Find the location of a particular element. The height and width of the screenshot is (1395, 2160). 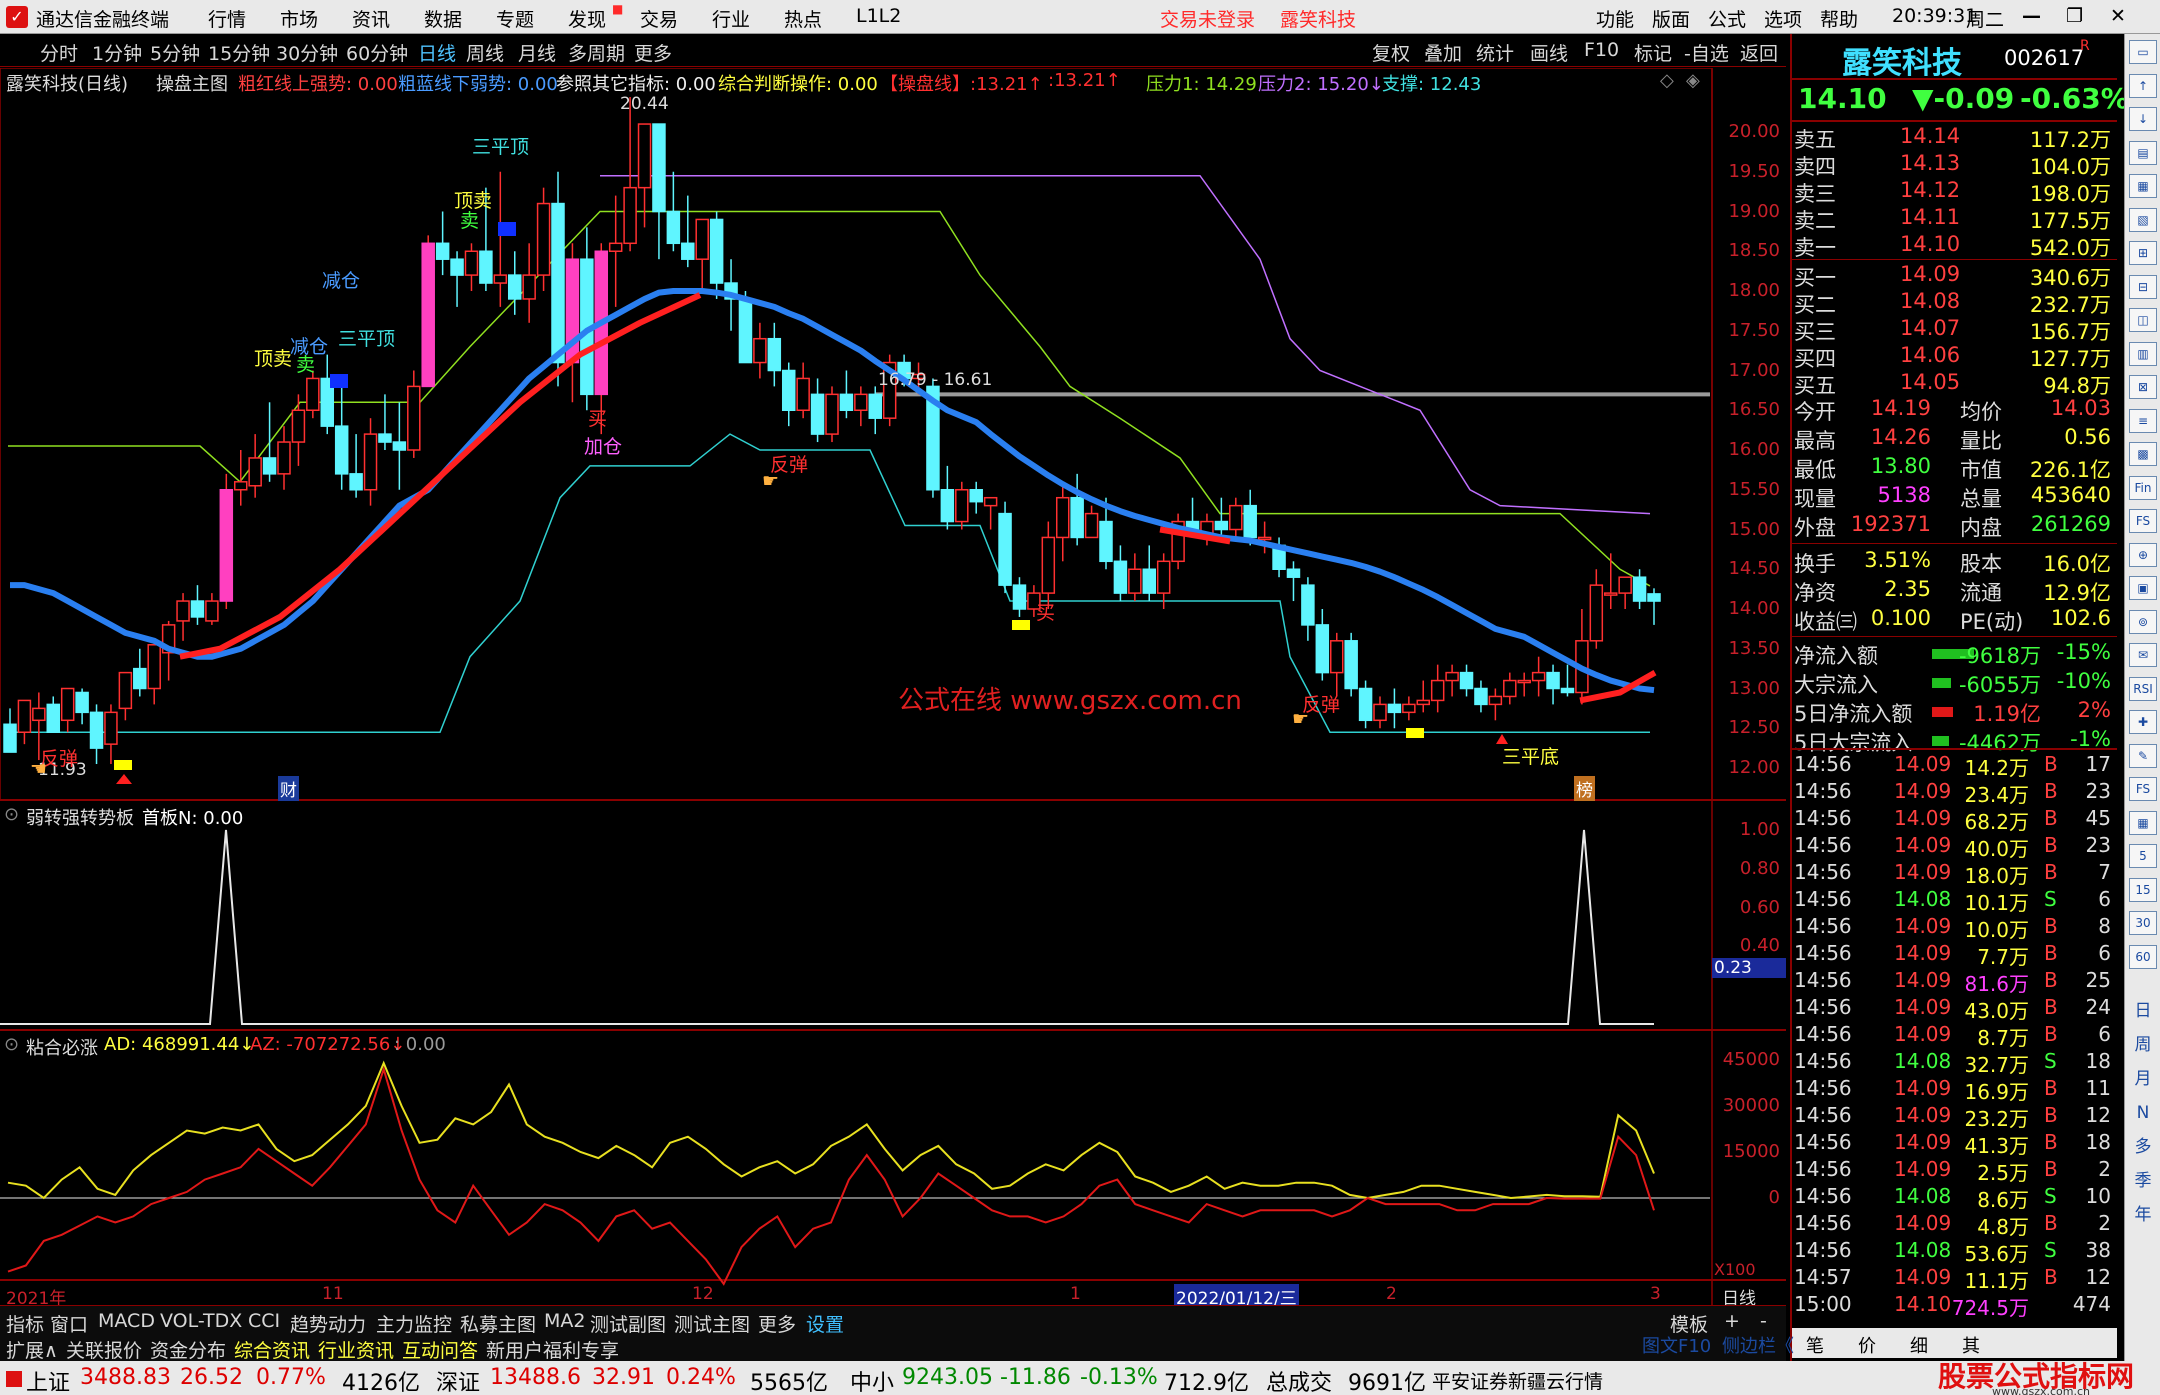

close-icon: ✕ is located at coordinates (2118, 16).